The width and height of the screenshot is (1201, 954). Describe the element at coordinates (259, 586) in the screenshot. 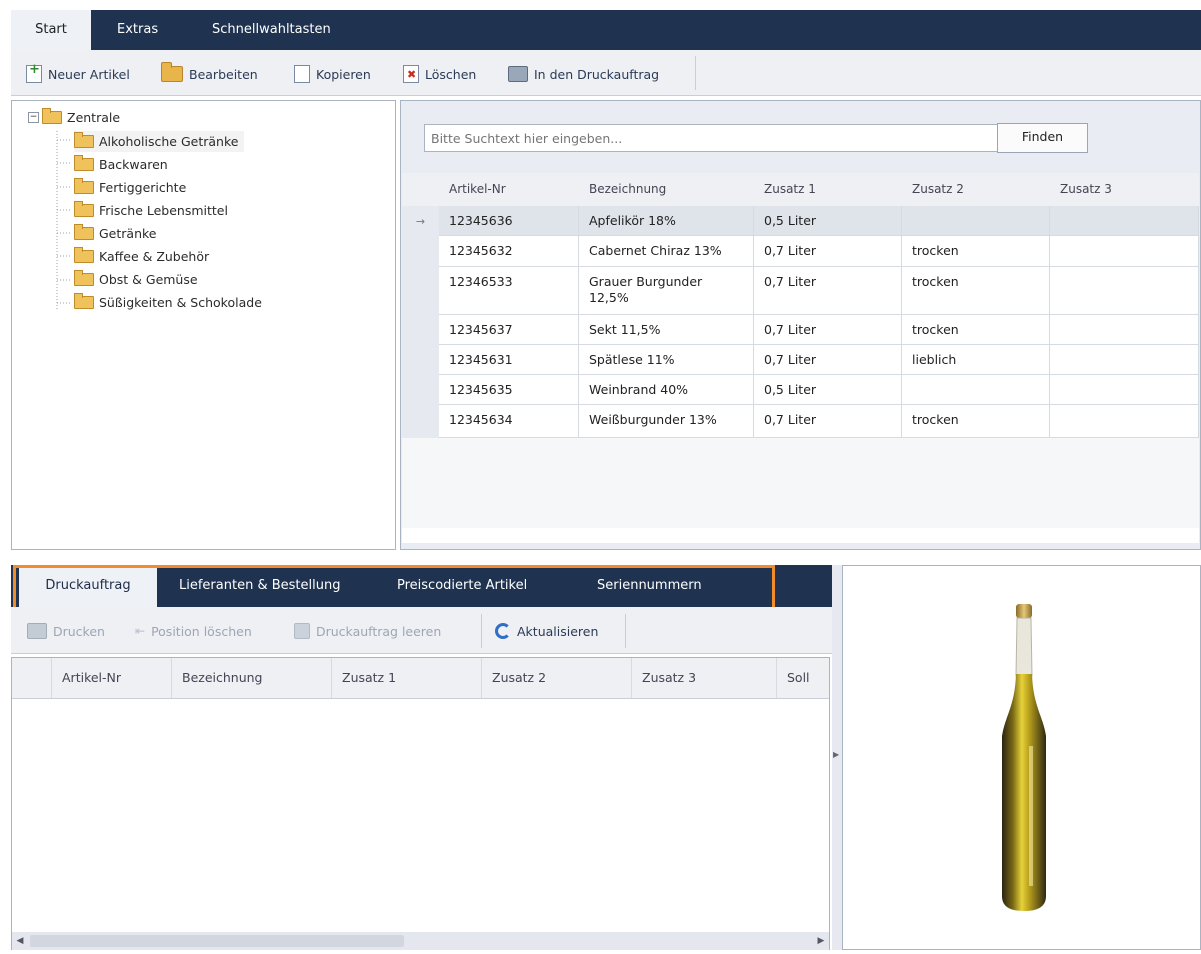

I see `tab-lieferanten-bestellung: Lieferanten & Bestellung` at that location.